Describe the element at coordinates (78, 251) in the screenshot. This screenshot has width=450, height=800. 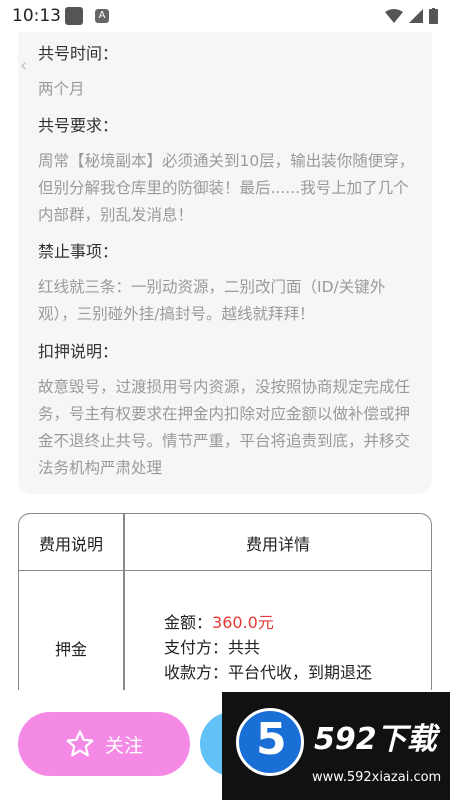
I see `section-title: 禁止事项：` at that location.